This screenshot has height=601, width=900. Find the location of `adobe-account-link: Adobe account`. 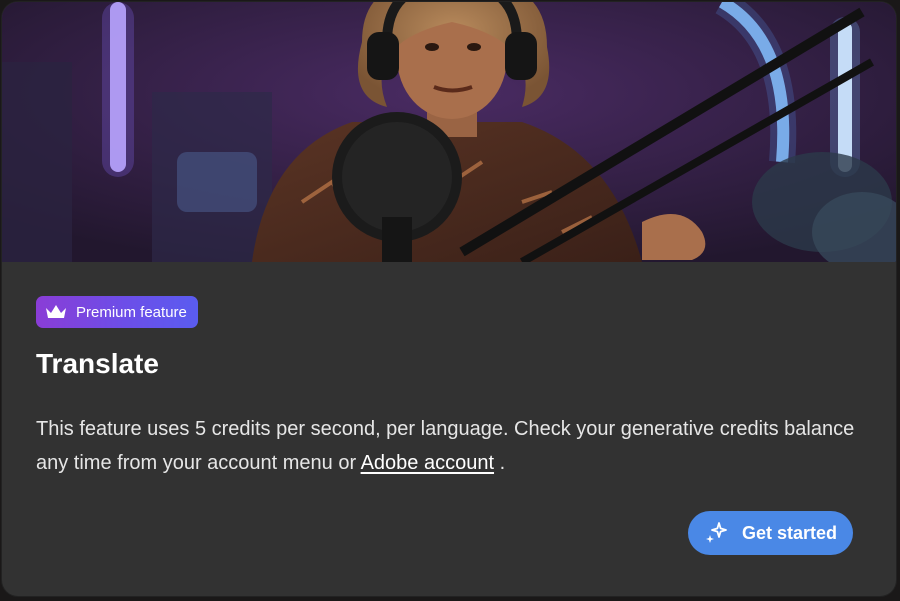

adobe-account-link: Adobe account is located at coordinates (427, 463).